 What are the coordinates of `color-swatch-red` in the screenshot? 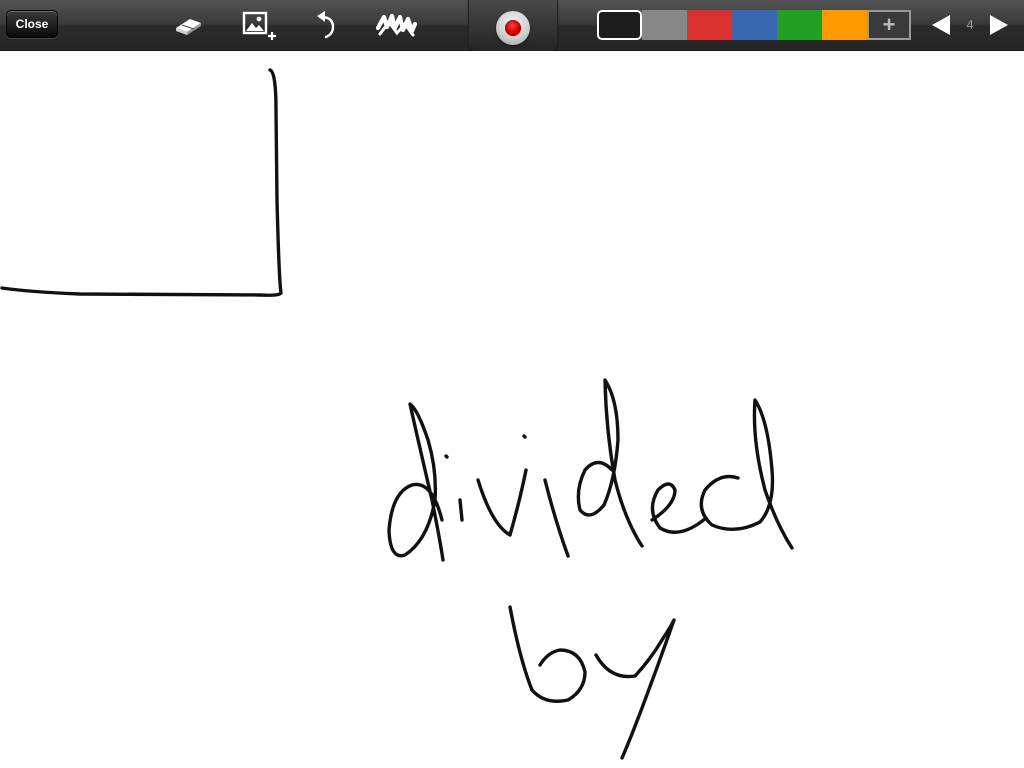 It's located at (709, 25).